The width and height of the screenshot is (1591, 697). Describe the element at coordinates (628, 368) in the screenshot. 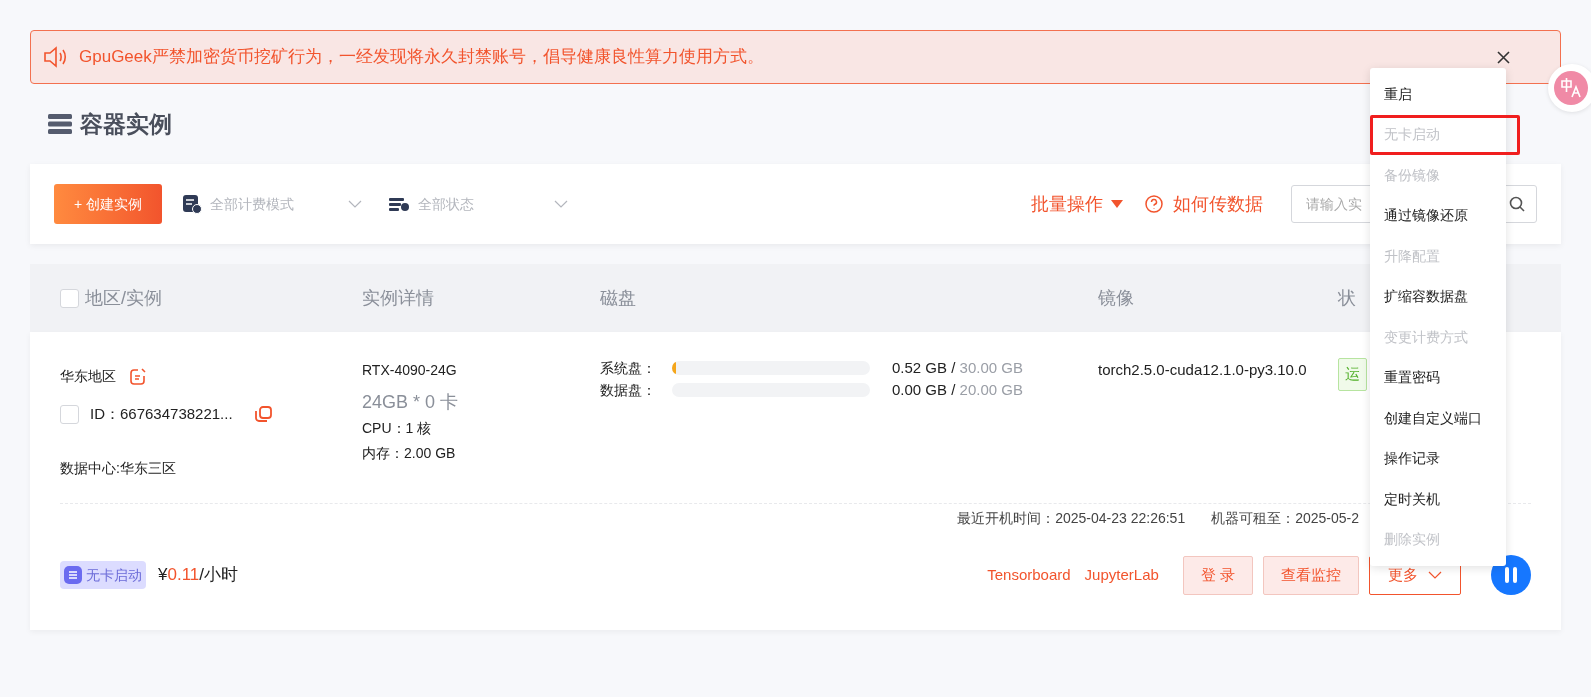

I see `disk-label: 系统盘：` at that location.